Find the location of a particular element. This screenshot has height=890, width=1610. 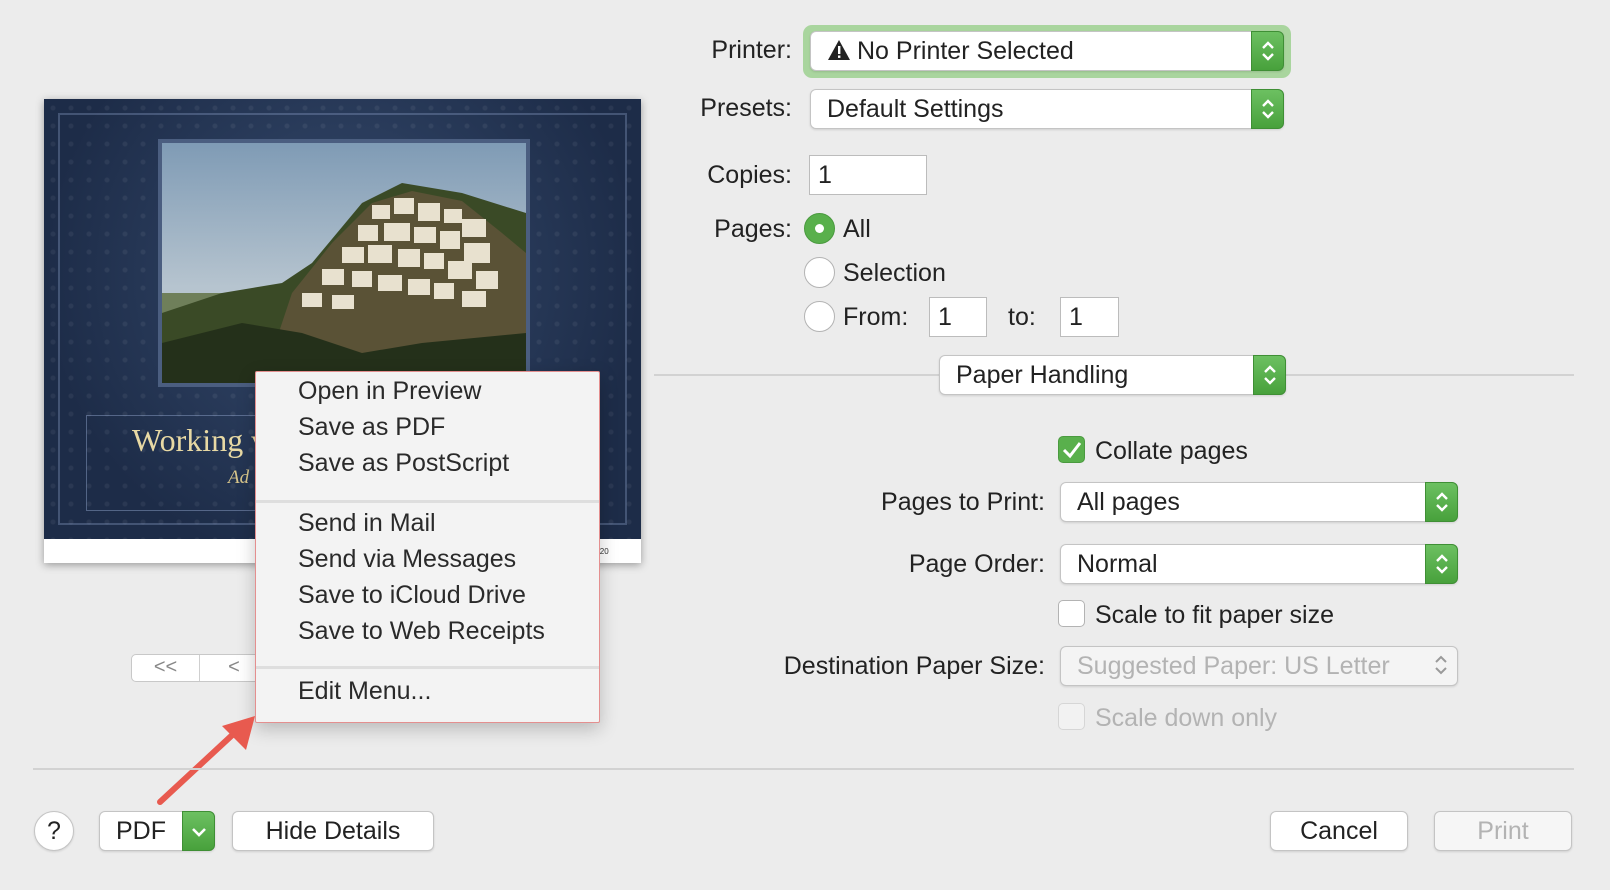

help-button: ? is located at coordinates (54, 831).